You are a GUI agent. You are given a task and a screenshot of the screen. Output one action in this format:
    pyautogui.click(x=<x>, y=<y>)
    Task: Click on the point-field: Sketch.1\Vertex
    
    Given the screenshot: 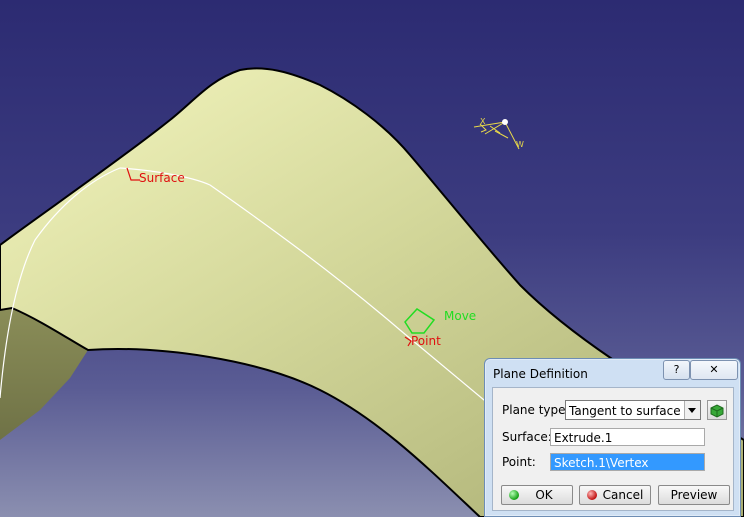 What is the action you would take?
    pyautogui.click(x=627, y=462)
    